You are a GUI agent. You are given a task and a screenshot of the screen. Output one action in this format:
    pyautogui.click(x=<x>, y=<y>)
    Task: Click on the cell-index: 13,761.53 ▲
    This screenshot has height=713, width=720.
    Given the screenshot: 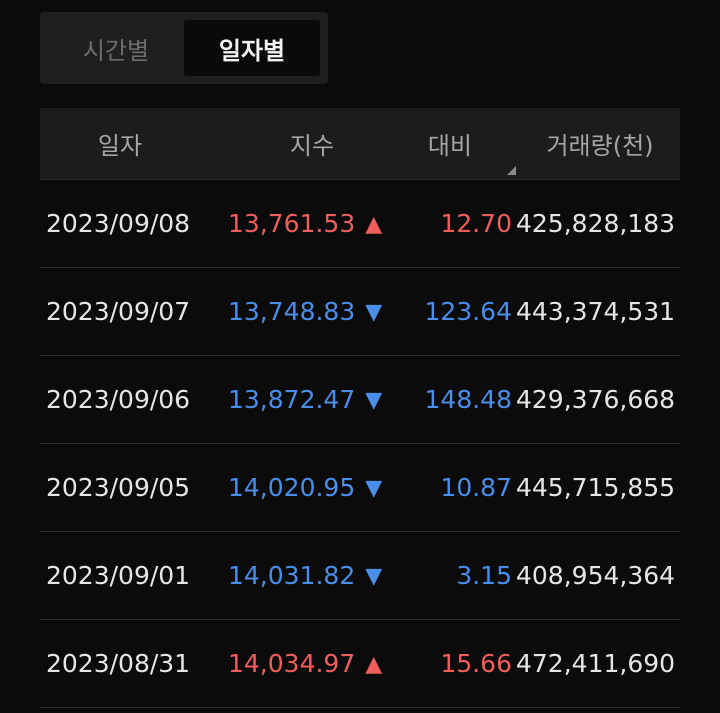 What is the action you would take?
    pyautogui.click(x=312, y=223)
    